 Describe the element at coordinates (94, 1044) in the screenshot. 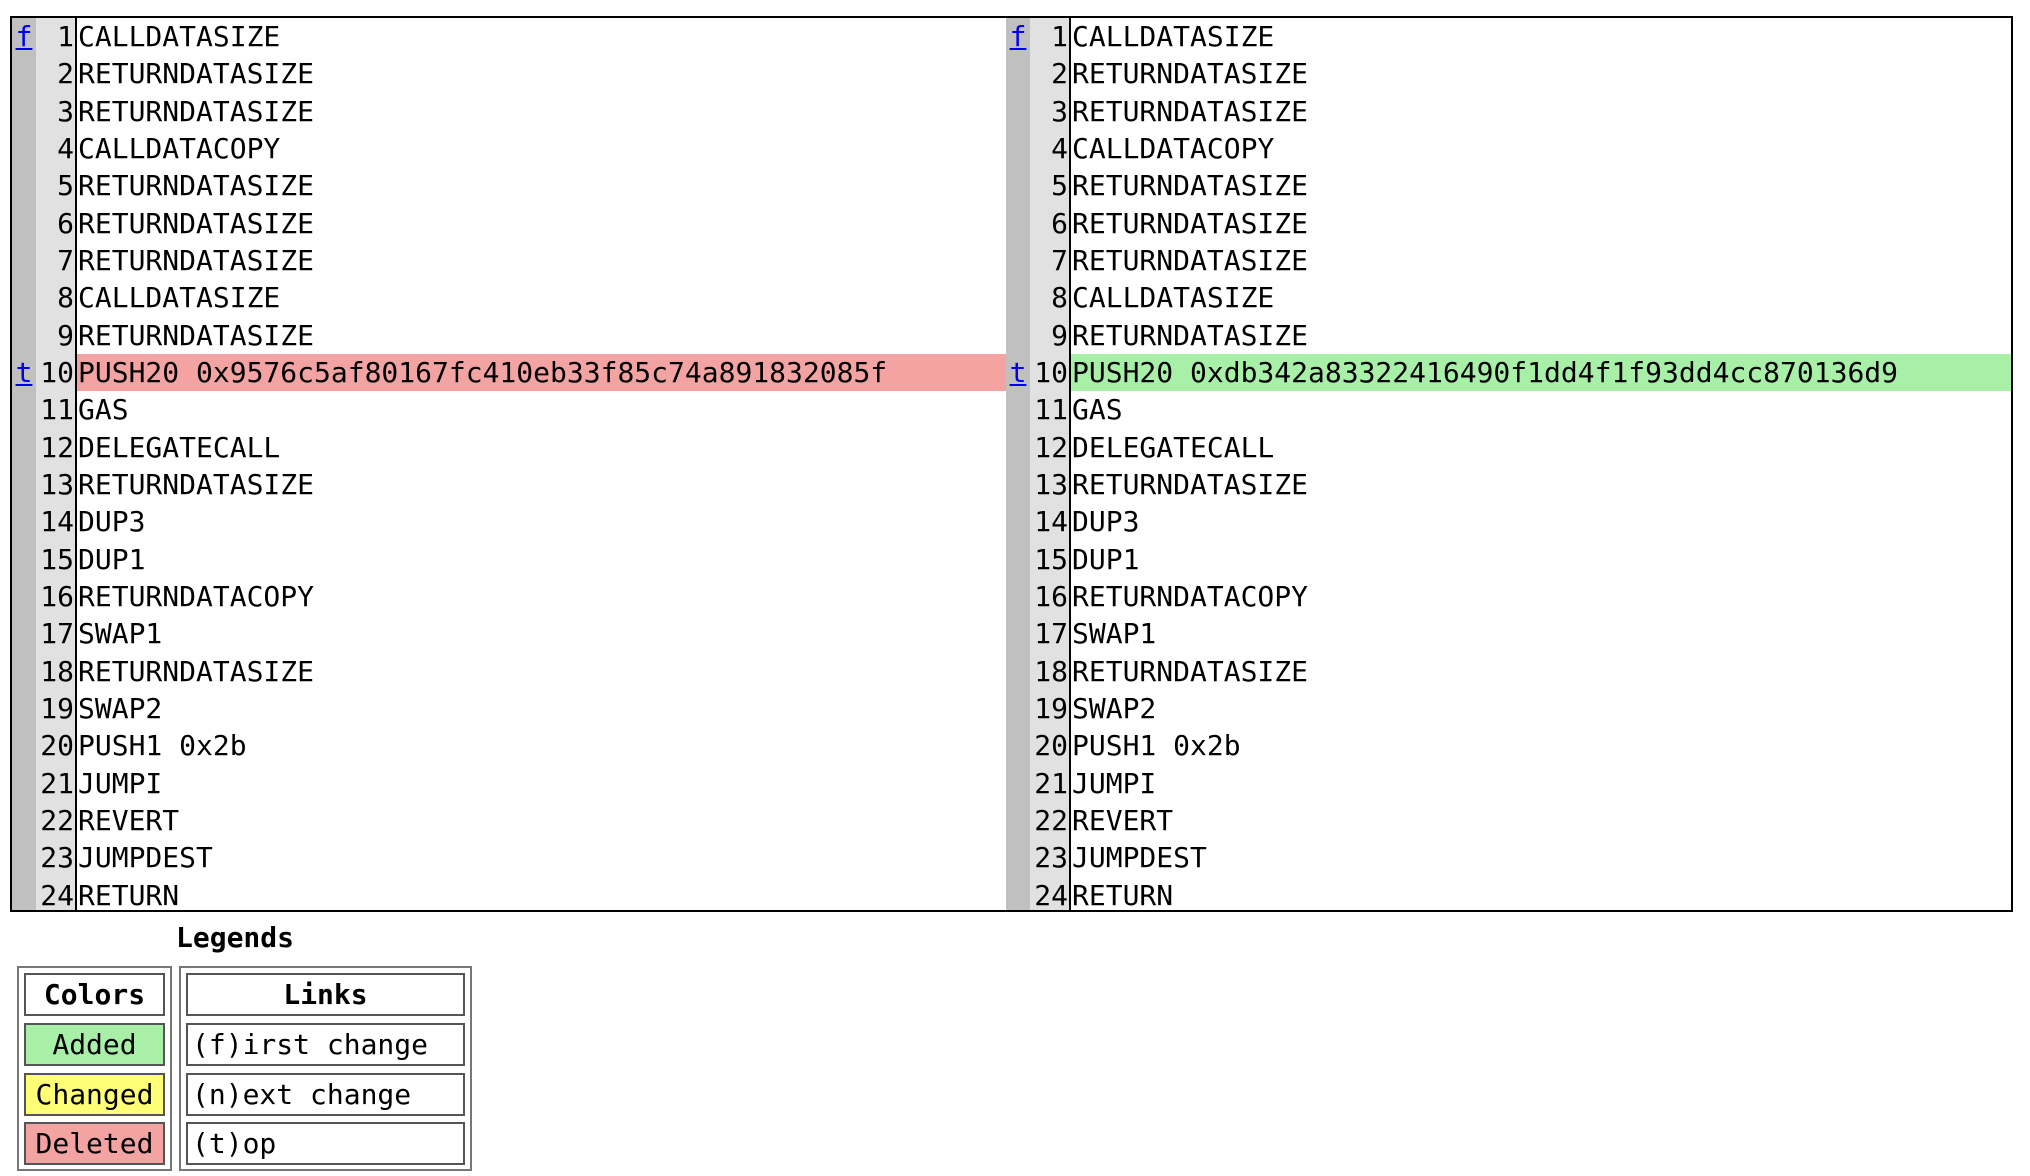

I see `legend-added: Added` at that location.